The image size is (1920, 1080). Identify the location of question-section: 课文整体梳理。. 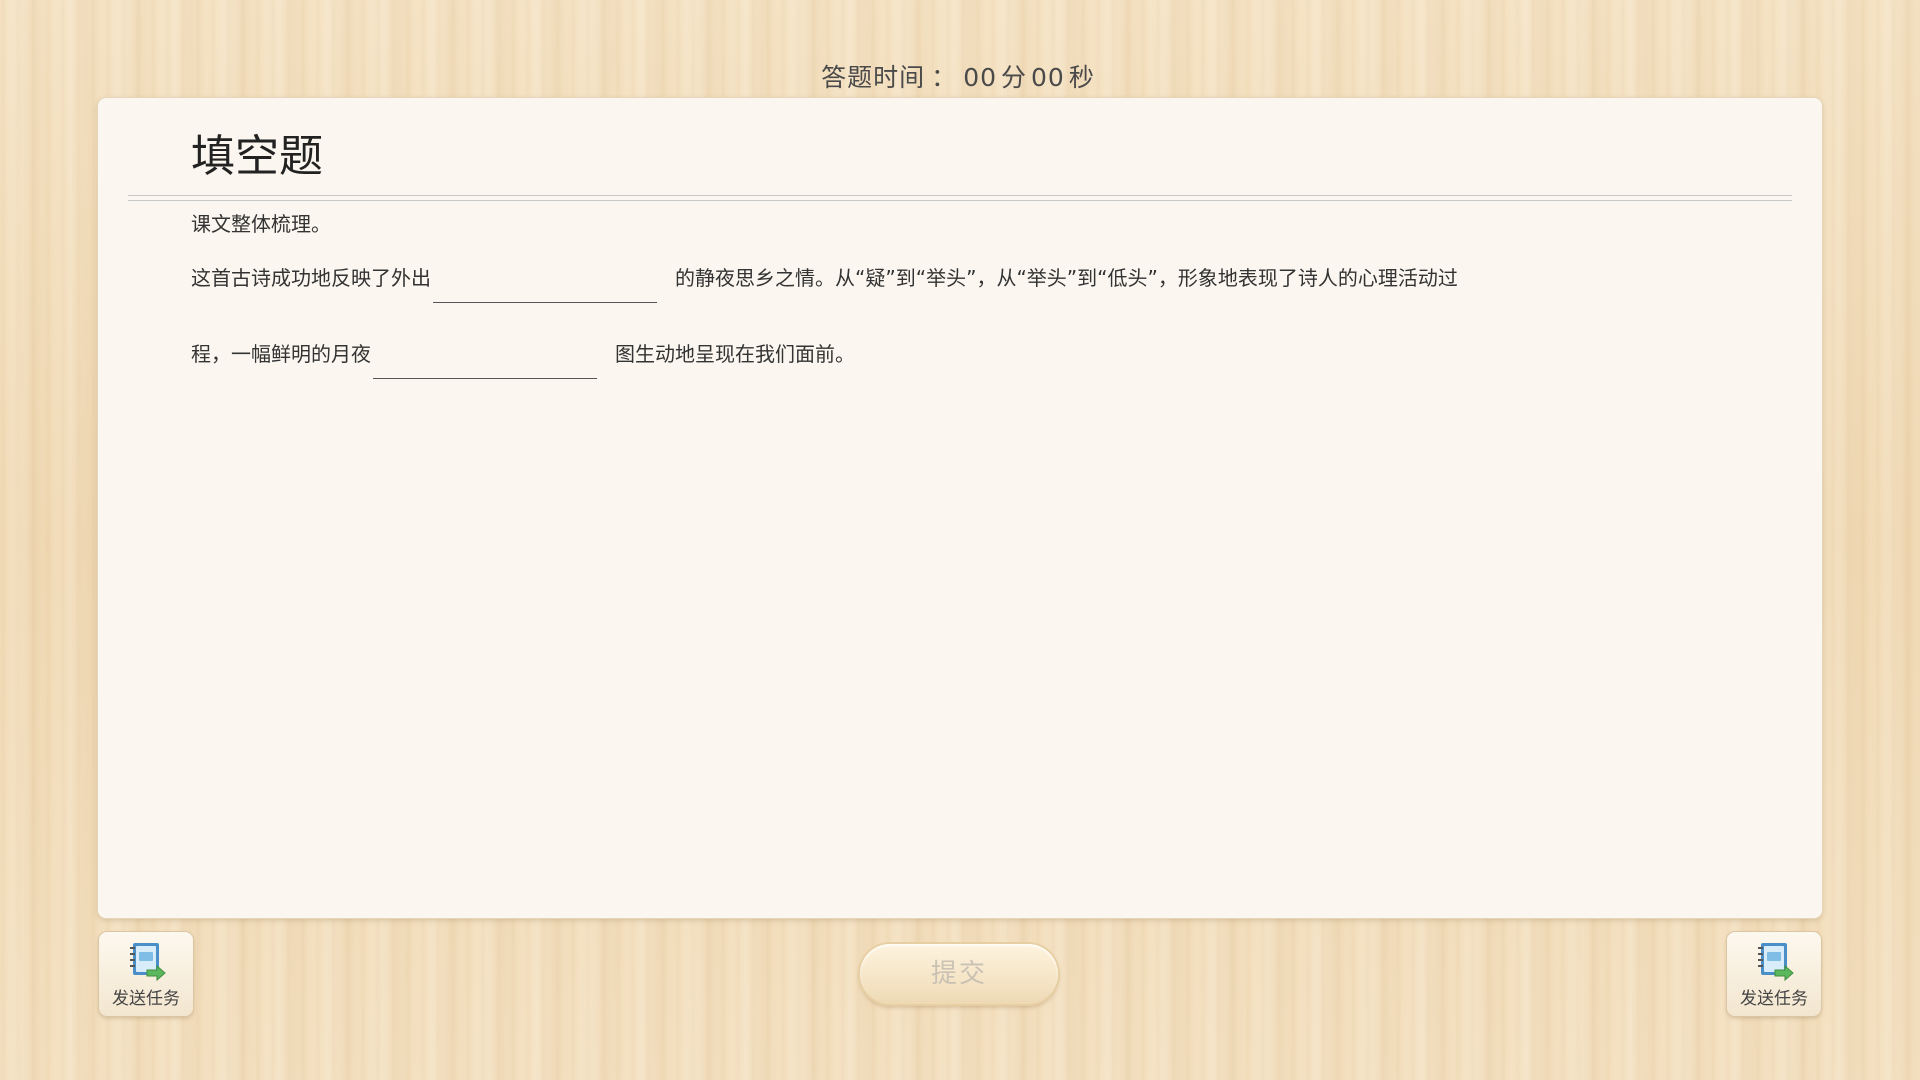
(261, 224).